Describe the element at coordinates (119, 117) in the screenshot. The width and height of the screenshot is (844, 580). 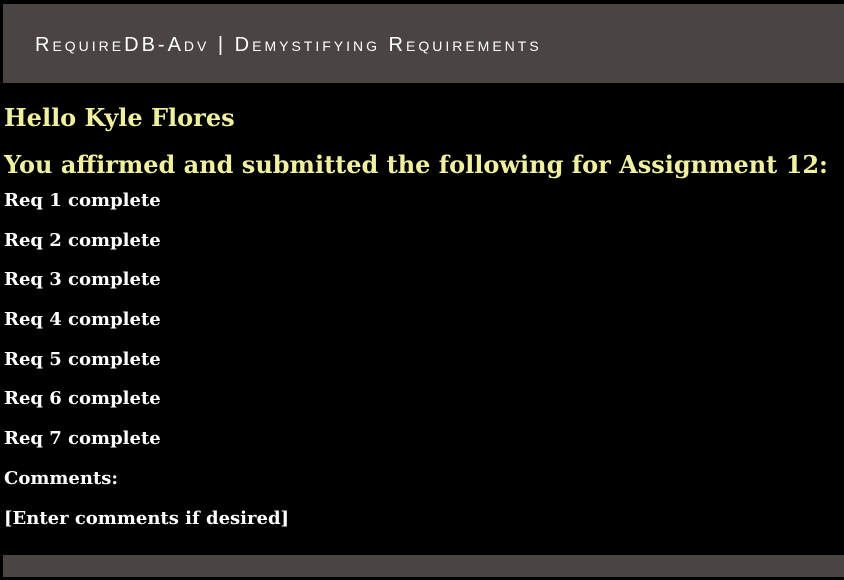
I see `greeting-heading: Hello Kyle Flores` at that location.